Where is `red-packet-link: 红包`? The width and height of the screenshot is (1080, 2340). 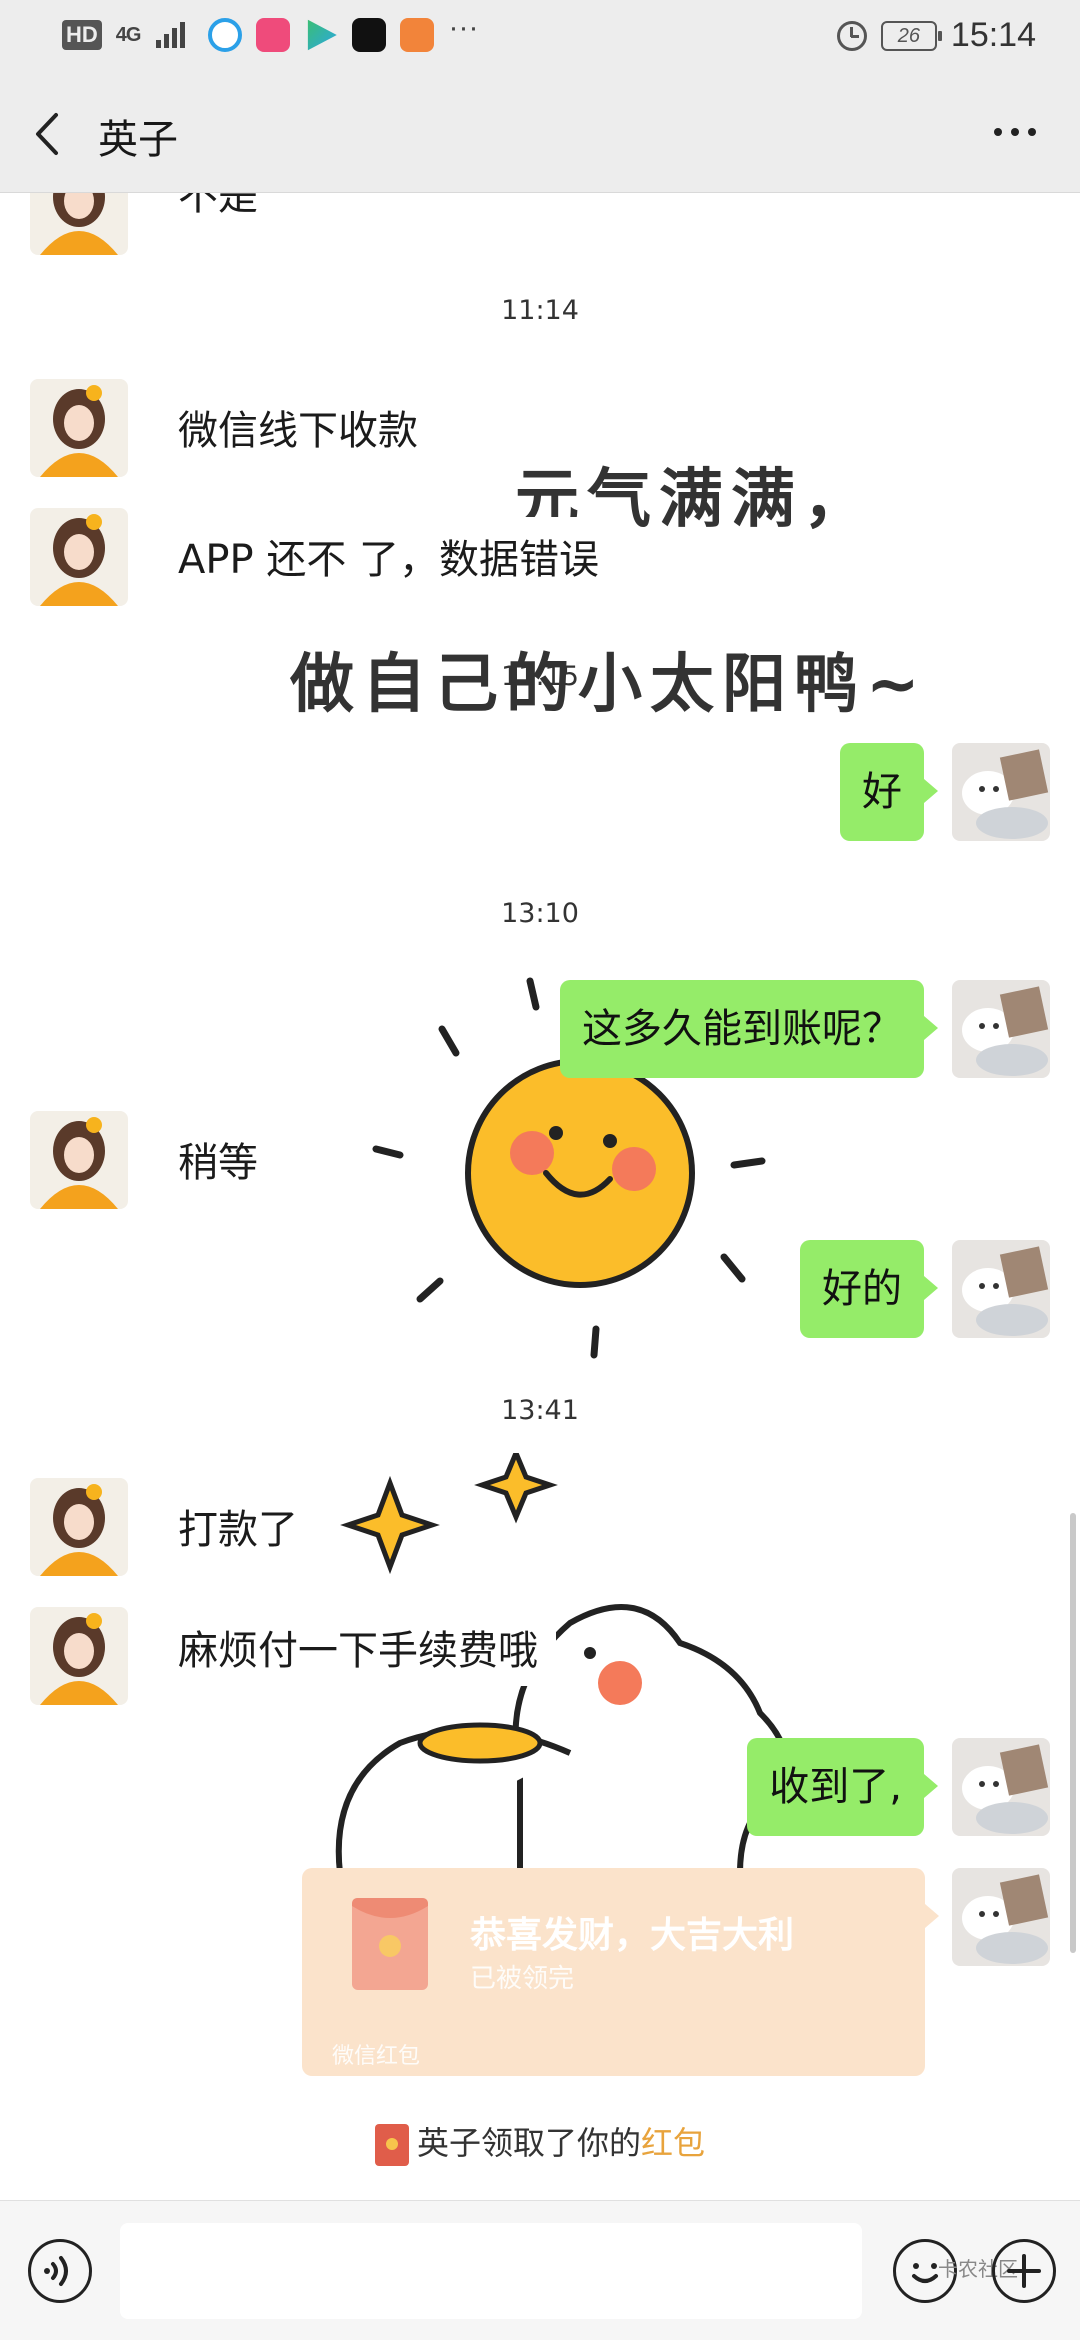 red-packet-link: 红包 is located at coordinates (673, 2143).